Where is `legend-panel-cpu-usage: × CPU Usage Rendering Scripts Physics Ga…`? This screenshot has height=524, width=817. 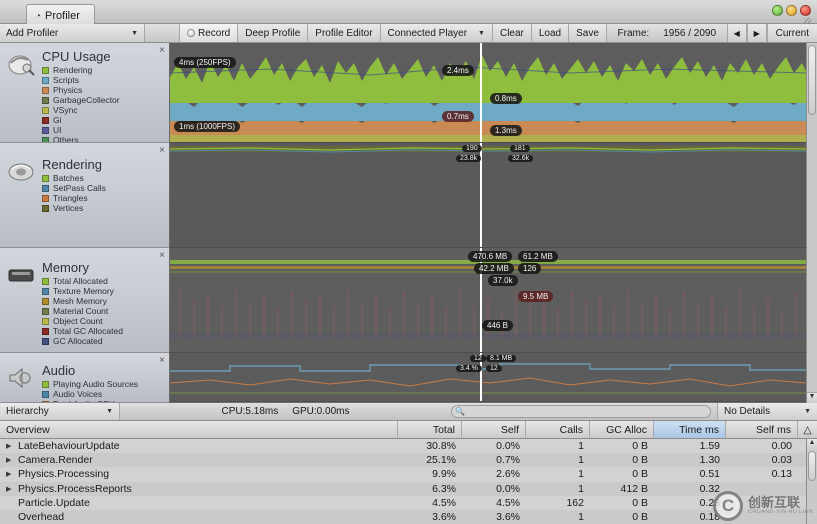
legend-panel-cpu-usage: × CPU Usage Rendering Scripts Physics Ga… is located at coordinates (84, 93).